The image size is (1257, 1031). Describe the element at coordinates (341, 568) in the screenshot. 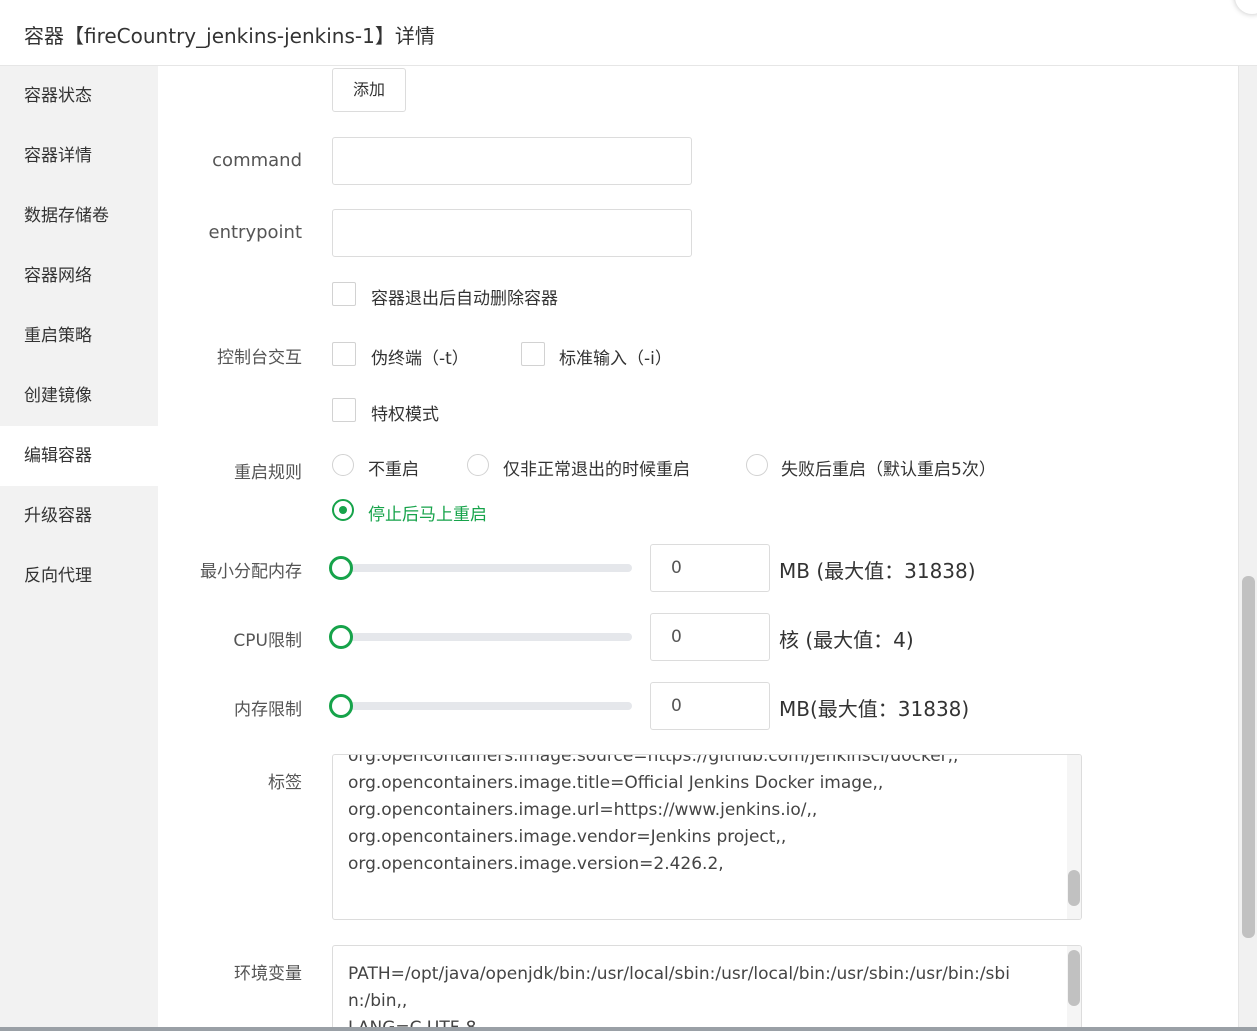

I see `min-memory-slider-handle` at that location.